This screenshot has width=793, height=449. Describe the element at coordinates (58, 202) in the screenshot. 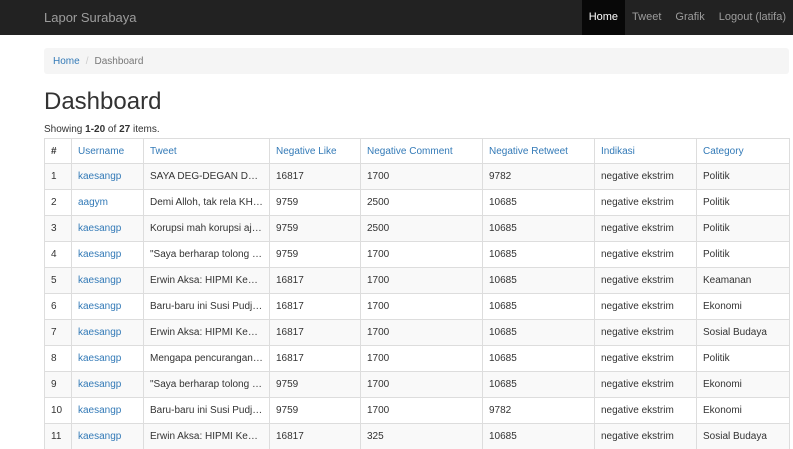

I see `cell-number: 2` at that location.